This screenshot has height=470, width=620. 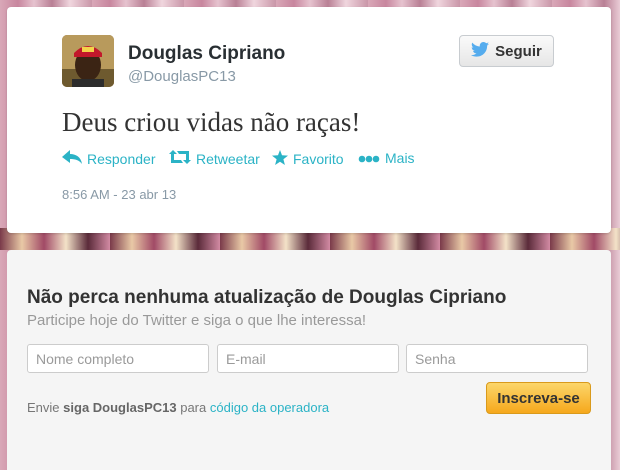 I want to click on author-handle: @DouglasPC13, so click(x=182, y=76).